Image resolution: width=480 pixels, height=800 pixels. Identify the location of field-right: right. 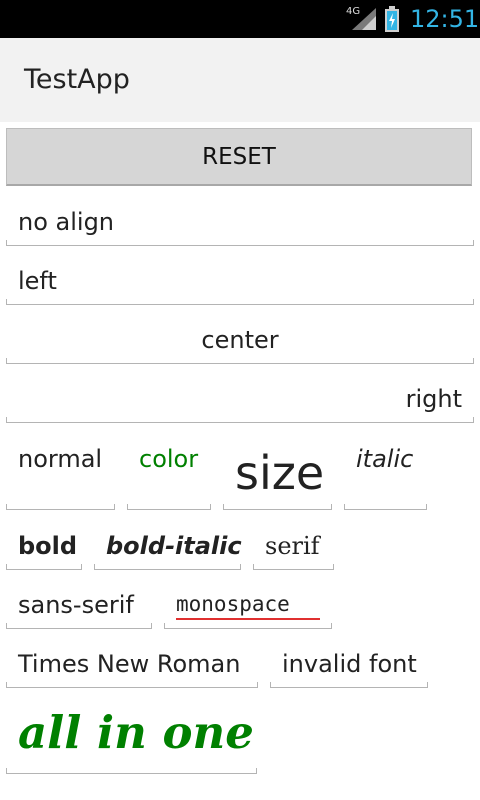
(240, 399).